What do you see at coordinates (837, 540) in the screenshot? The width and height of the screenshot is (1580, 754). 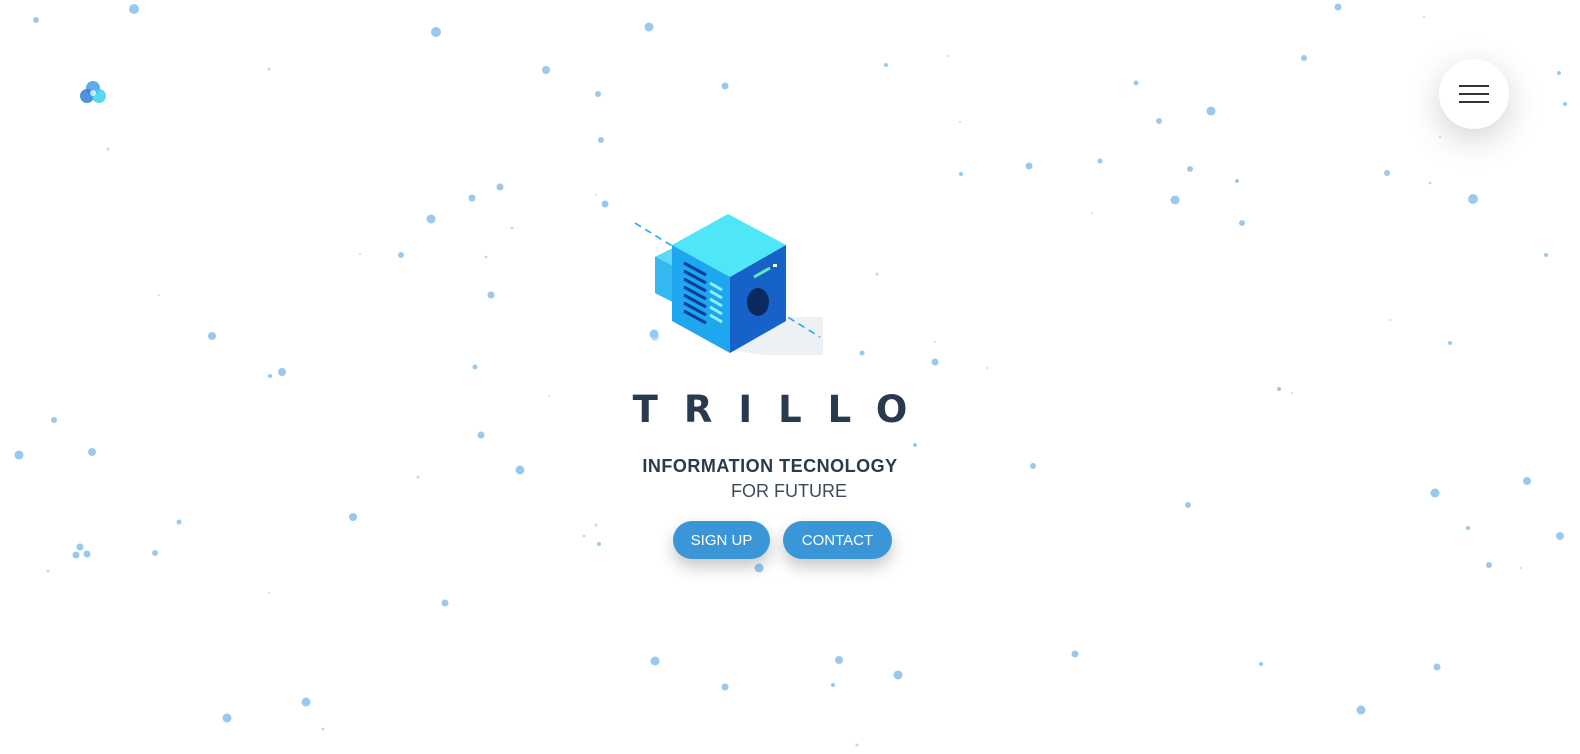 I see `contact-button: CONTACT` at bounding box center [837, 540].